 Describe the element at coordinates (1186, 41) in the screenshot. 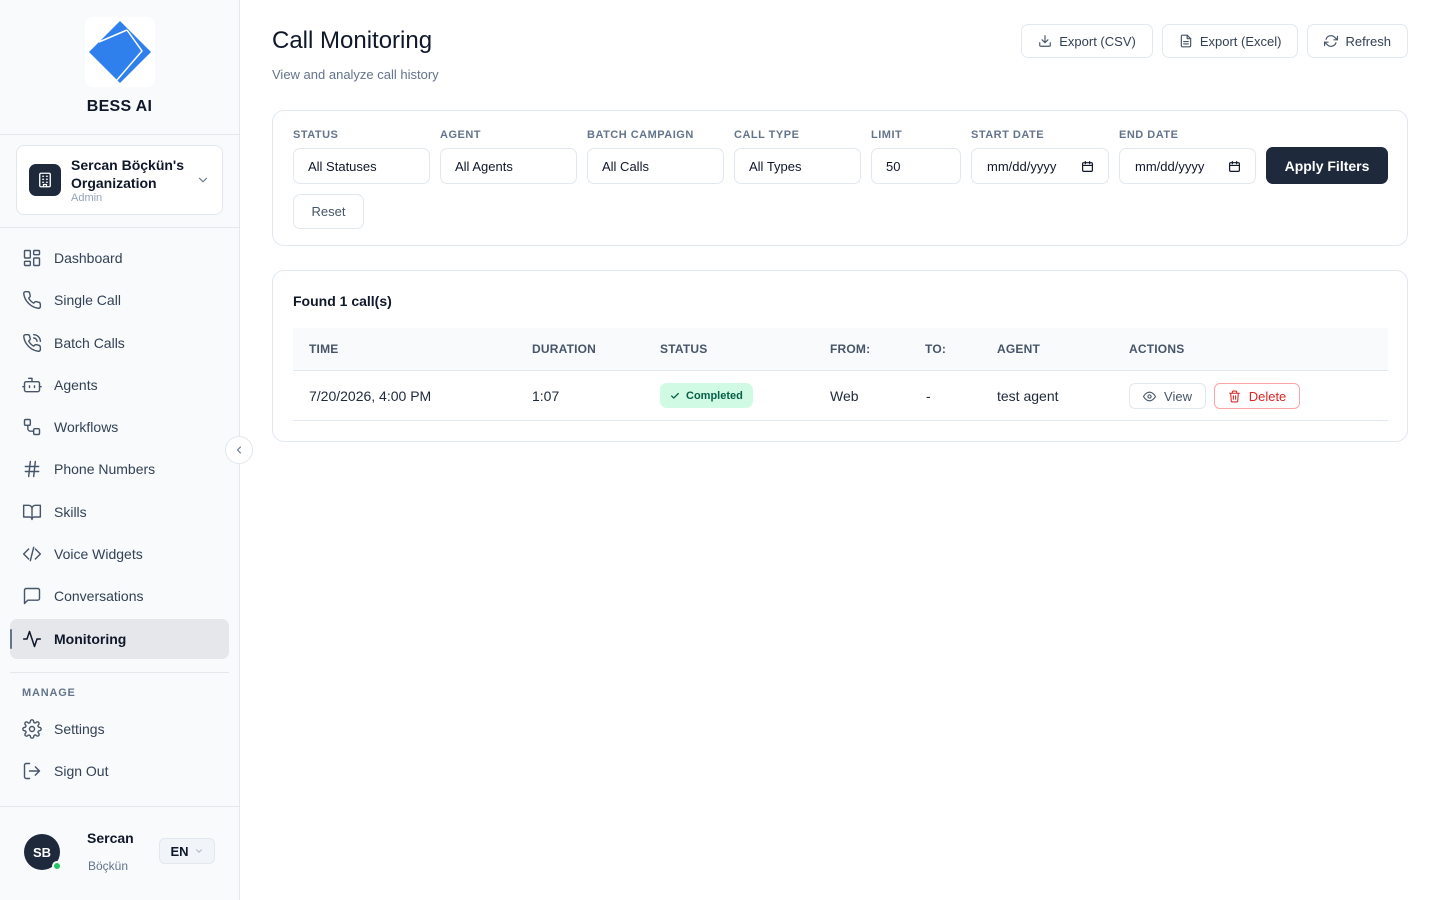

I see `file-icon` at that location.